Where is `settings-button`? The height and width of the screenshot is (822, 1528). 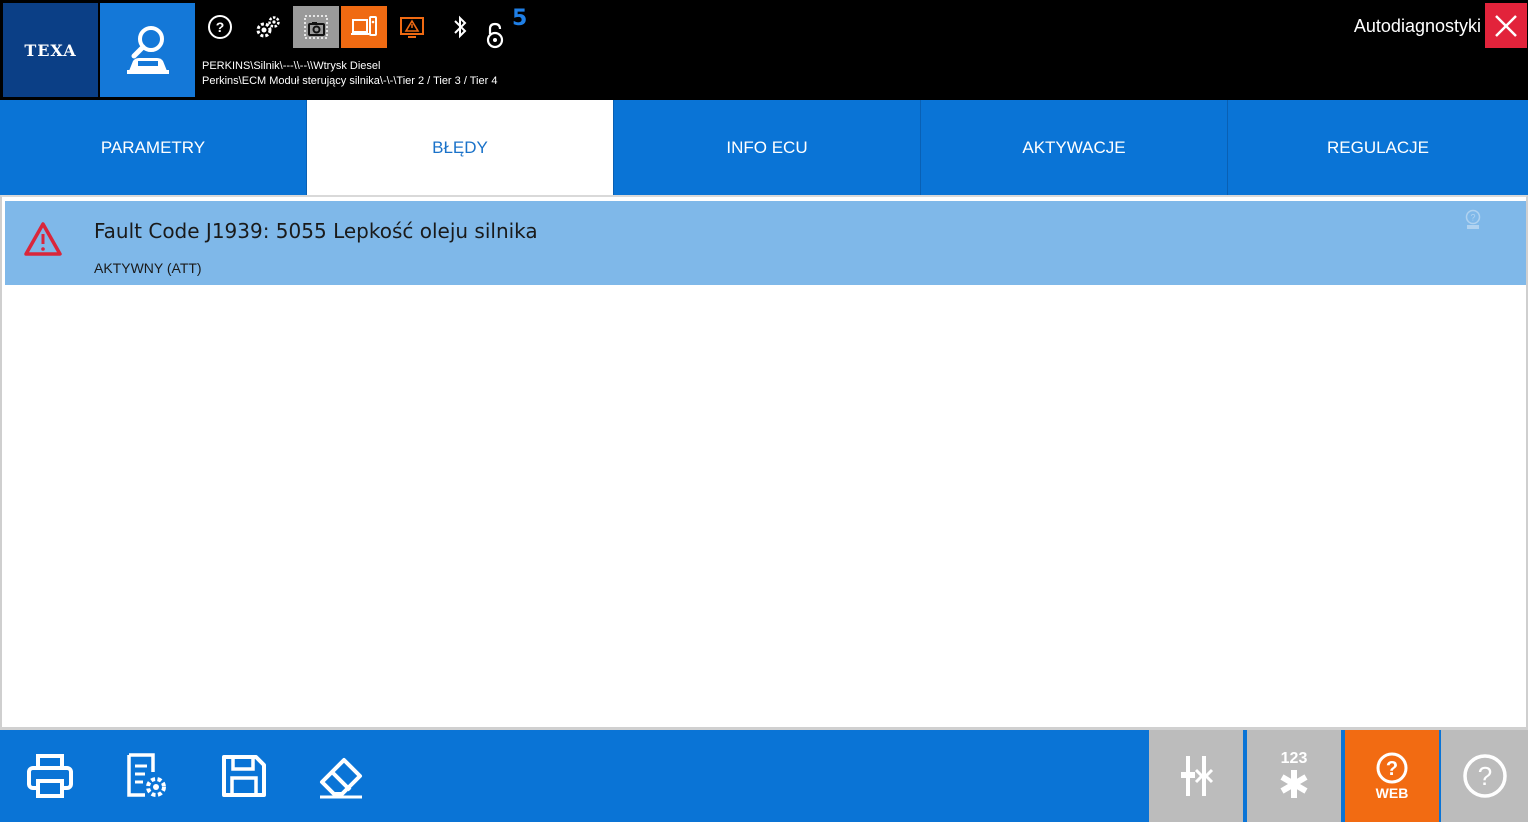 settings-button is located at coordinates (268, 27).